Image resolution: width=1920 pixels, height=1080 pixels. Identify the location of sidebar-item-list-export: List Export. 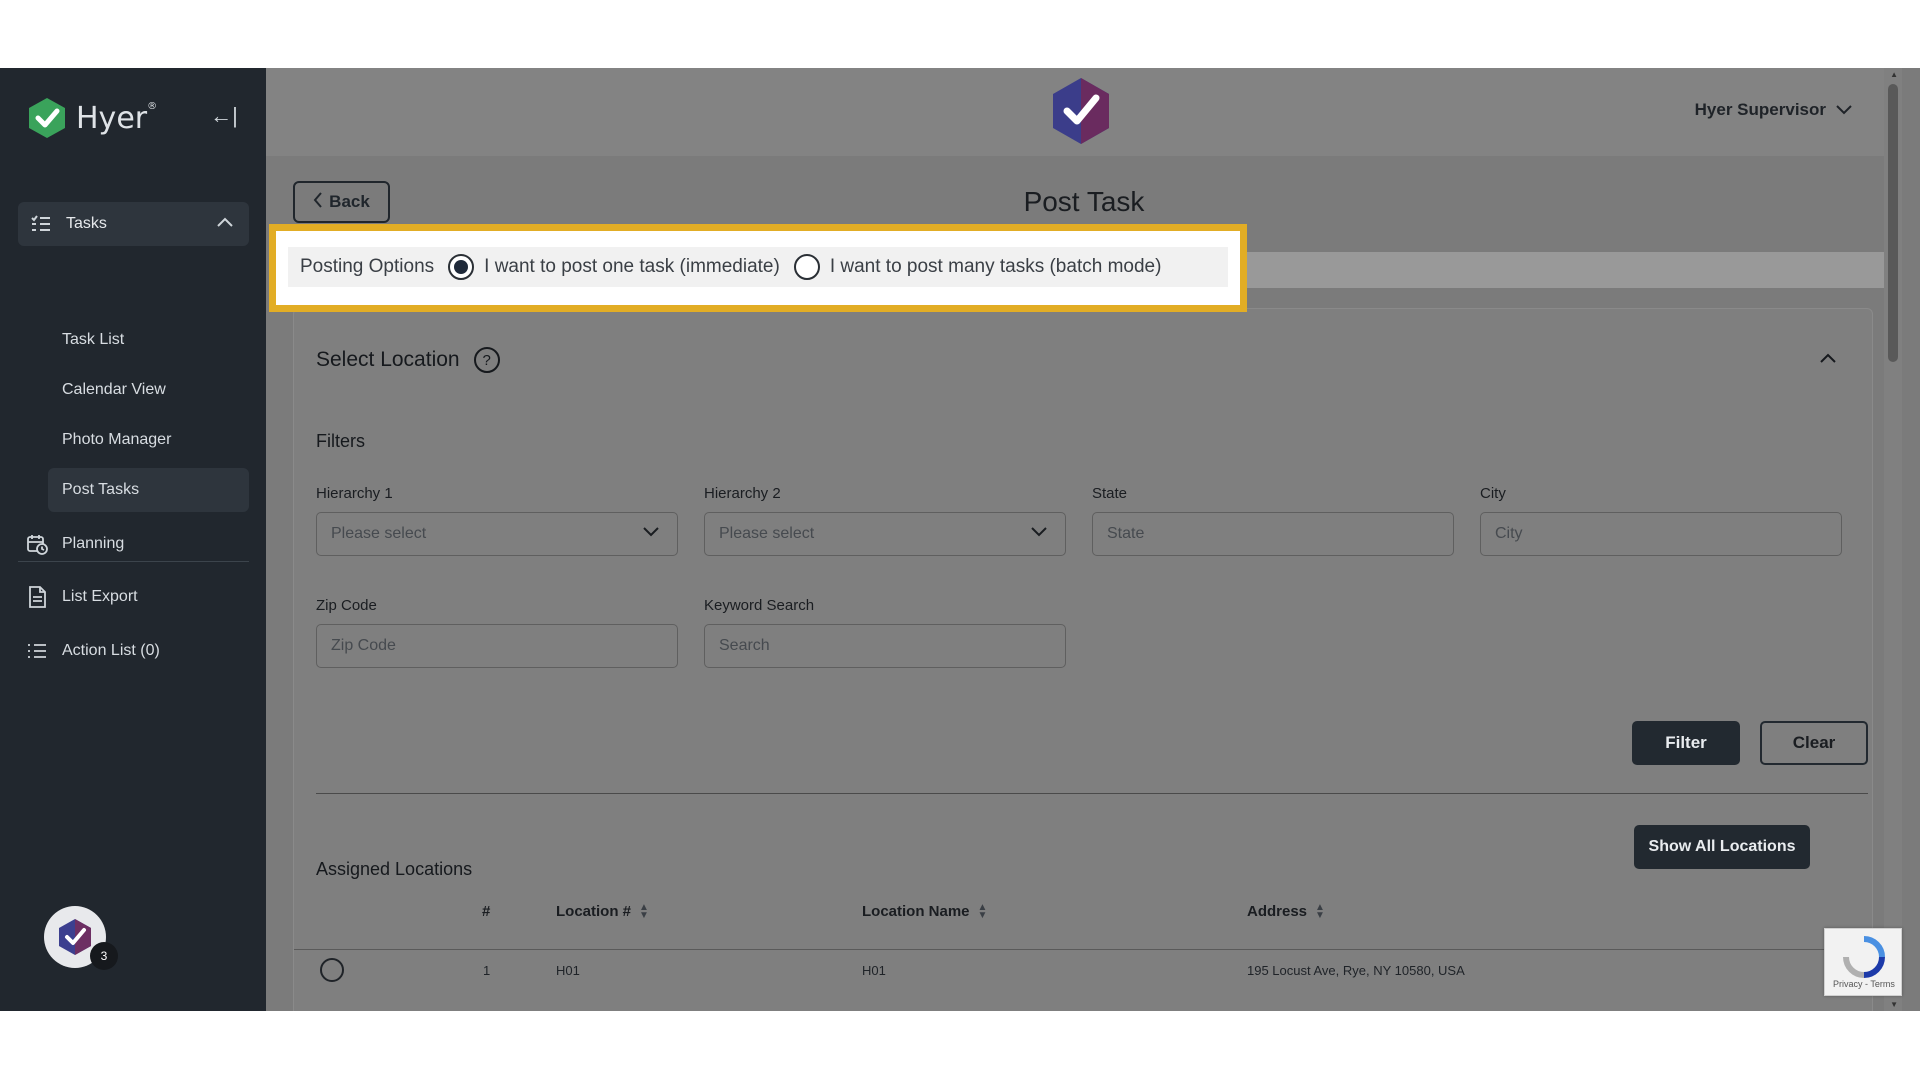
(136, 597).